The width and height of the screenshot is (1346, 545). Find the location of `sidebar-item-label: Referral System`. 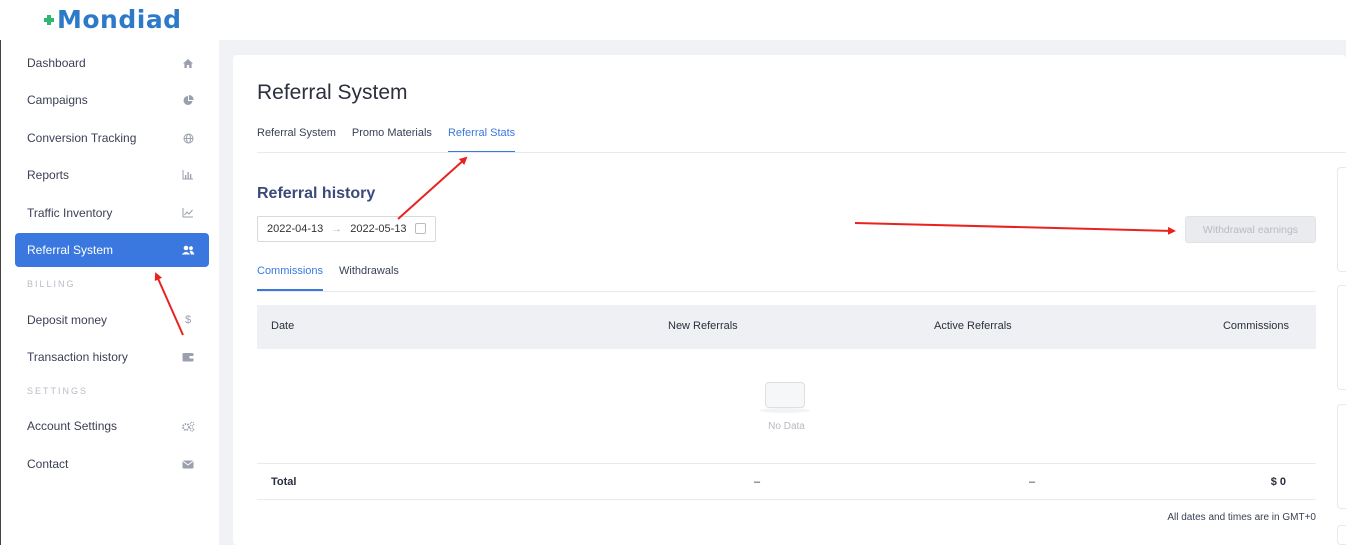

sidebar-item-label: Referral System is located at coordinates (70, 250).